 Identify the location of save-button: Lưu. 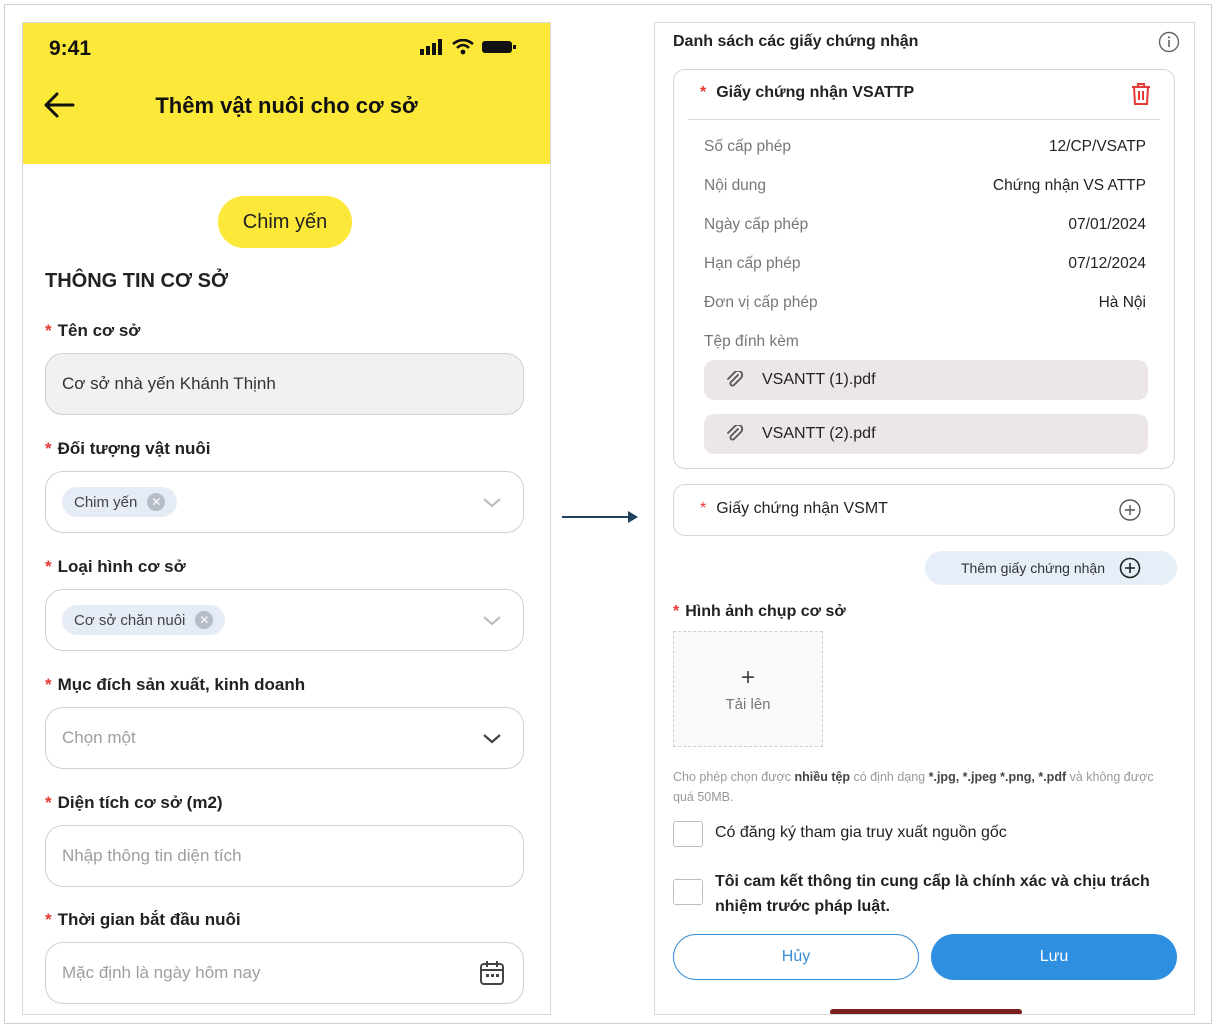
(1054, 957).